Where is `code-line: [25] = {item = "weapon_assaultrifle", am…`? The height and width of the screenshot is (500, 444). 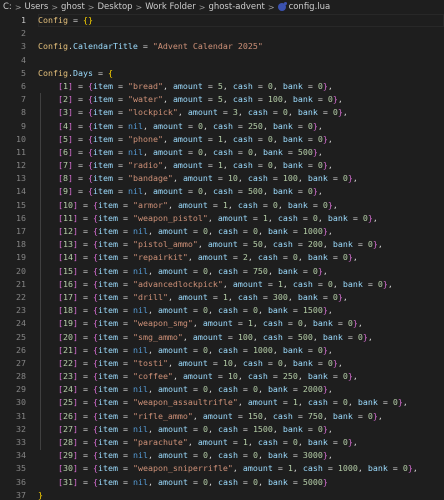 code-line: [25] = {item = "weapon_assaultrifle", am… is located at coordinates (241, 402).